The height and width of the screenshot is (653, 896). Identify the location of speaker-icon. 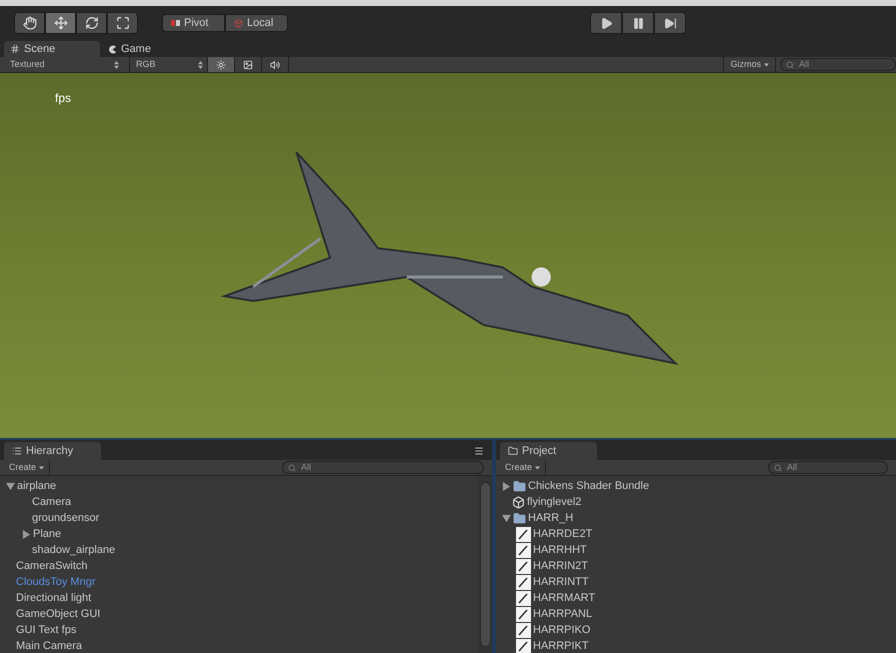
(275, 65).